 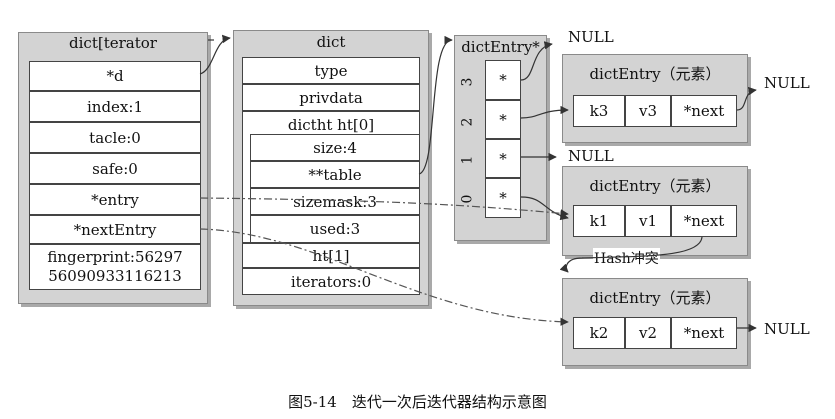 I want to click on iterator-field-safe: safe:0, so click(x=115, y=168).